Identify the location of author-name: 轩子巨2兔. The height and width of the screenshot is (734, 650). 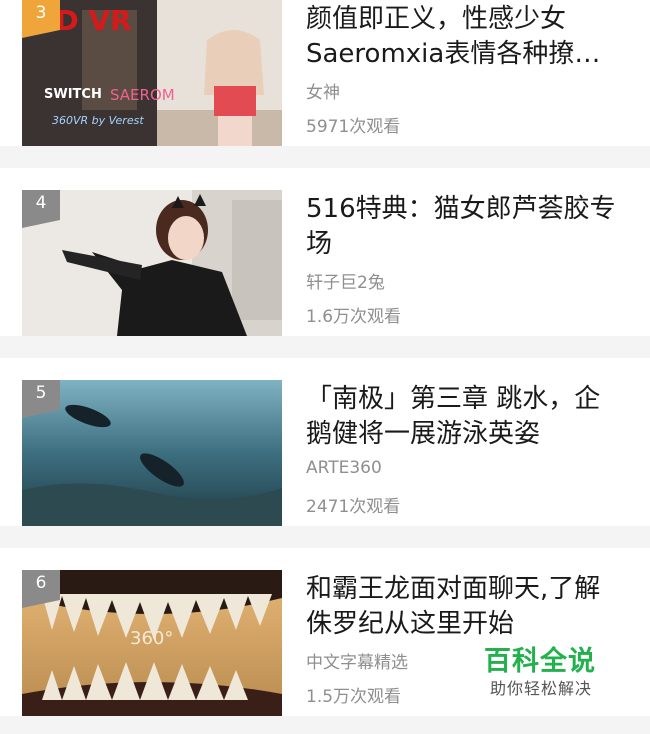
(345, 280).